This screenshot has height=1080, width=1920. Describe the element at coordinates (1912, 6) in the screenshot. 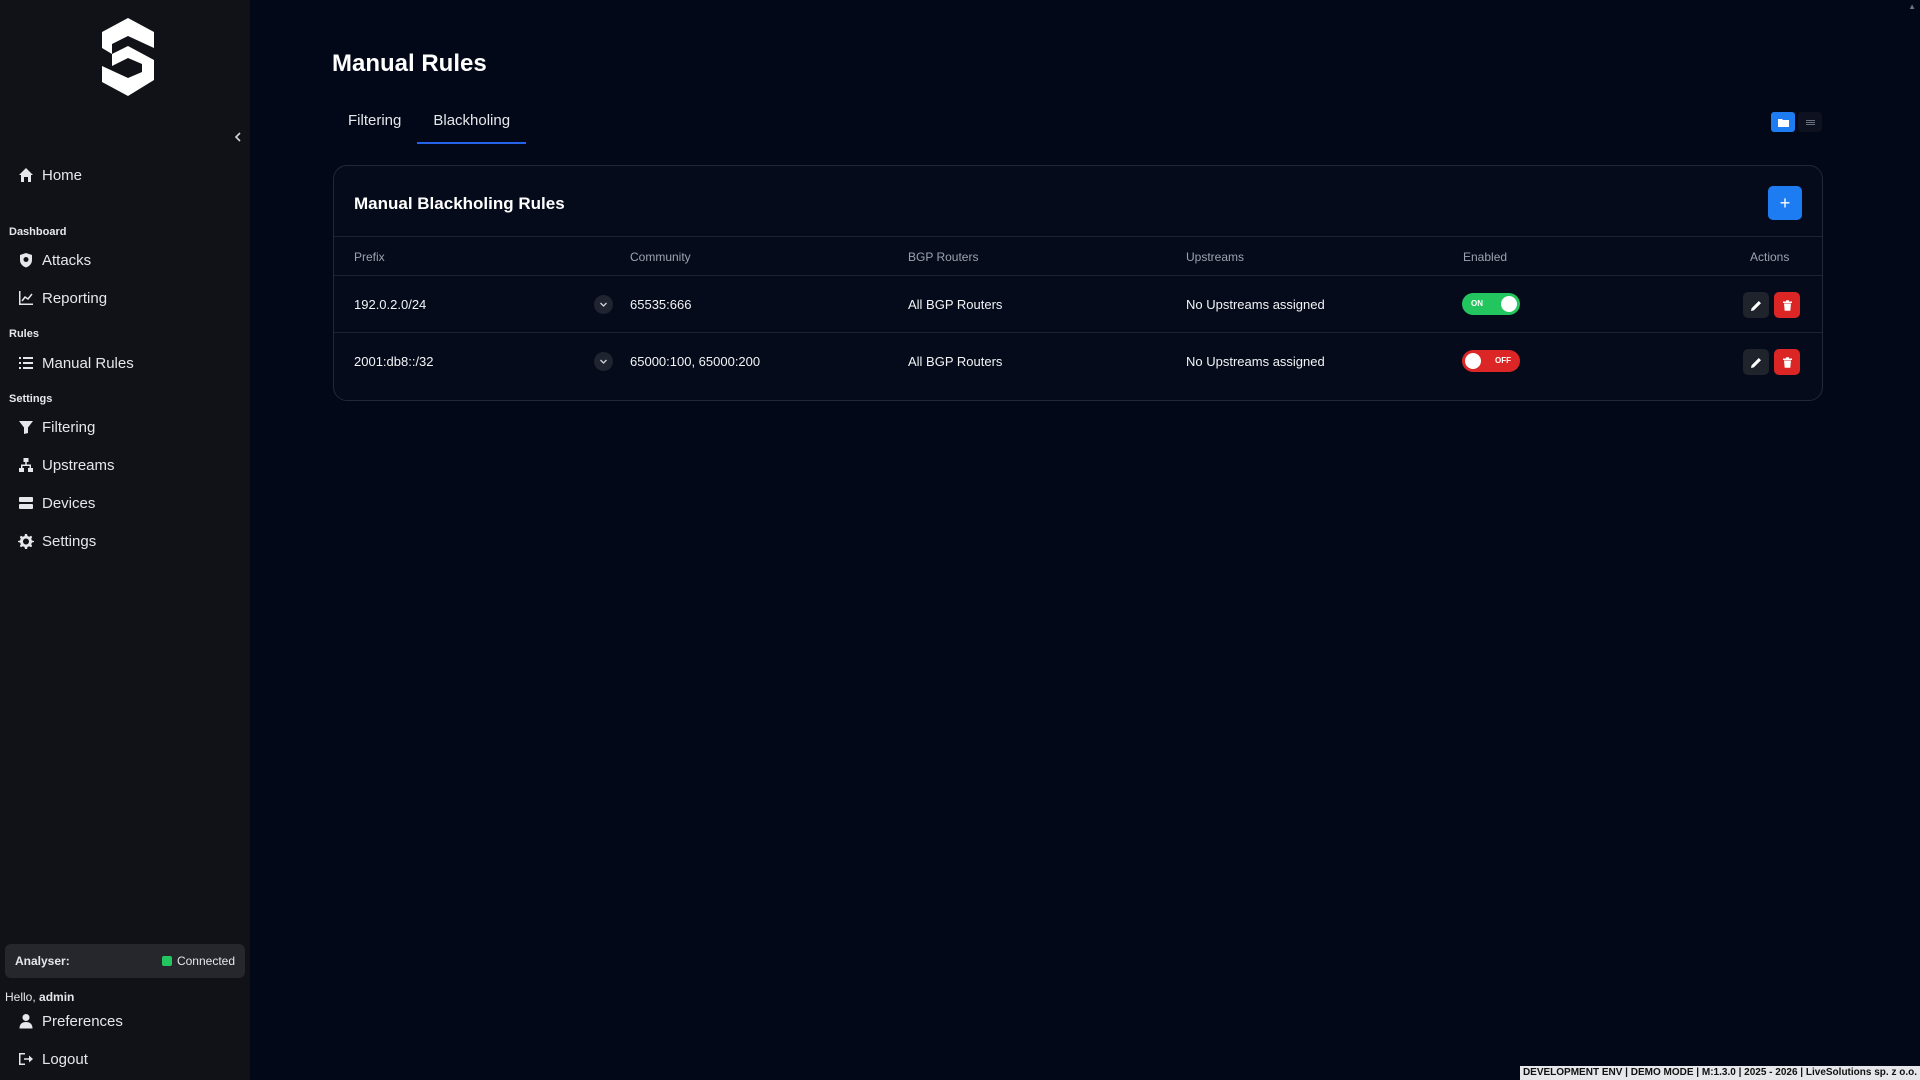

I see `scroll-up-icon: ▲` at that location.